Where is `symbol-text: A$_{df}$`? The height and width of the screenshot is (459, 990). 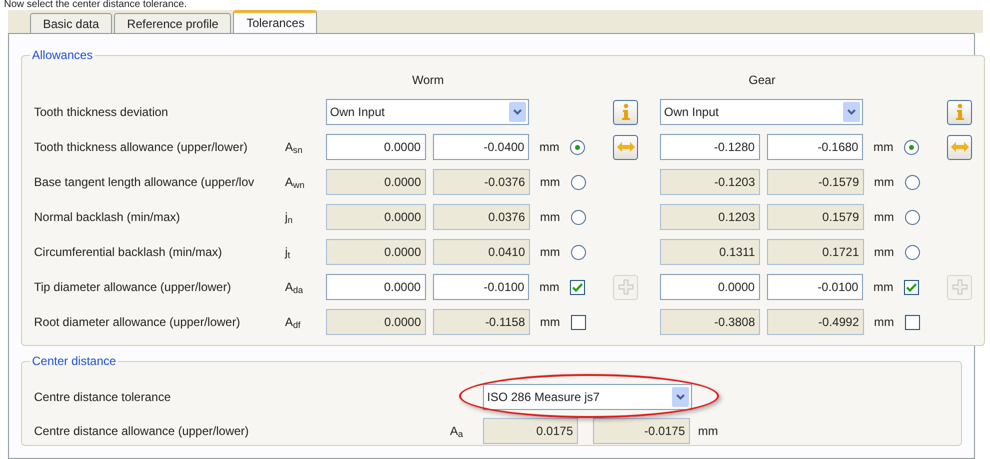 symbol-text: A$_{df}$ is located at coordinates (293, 322).